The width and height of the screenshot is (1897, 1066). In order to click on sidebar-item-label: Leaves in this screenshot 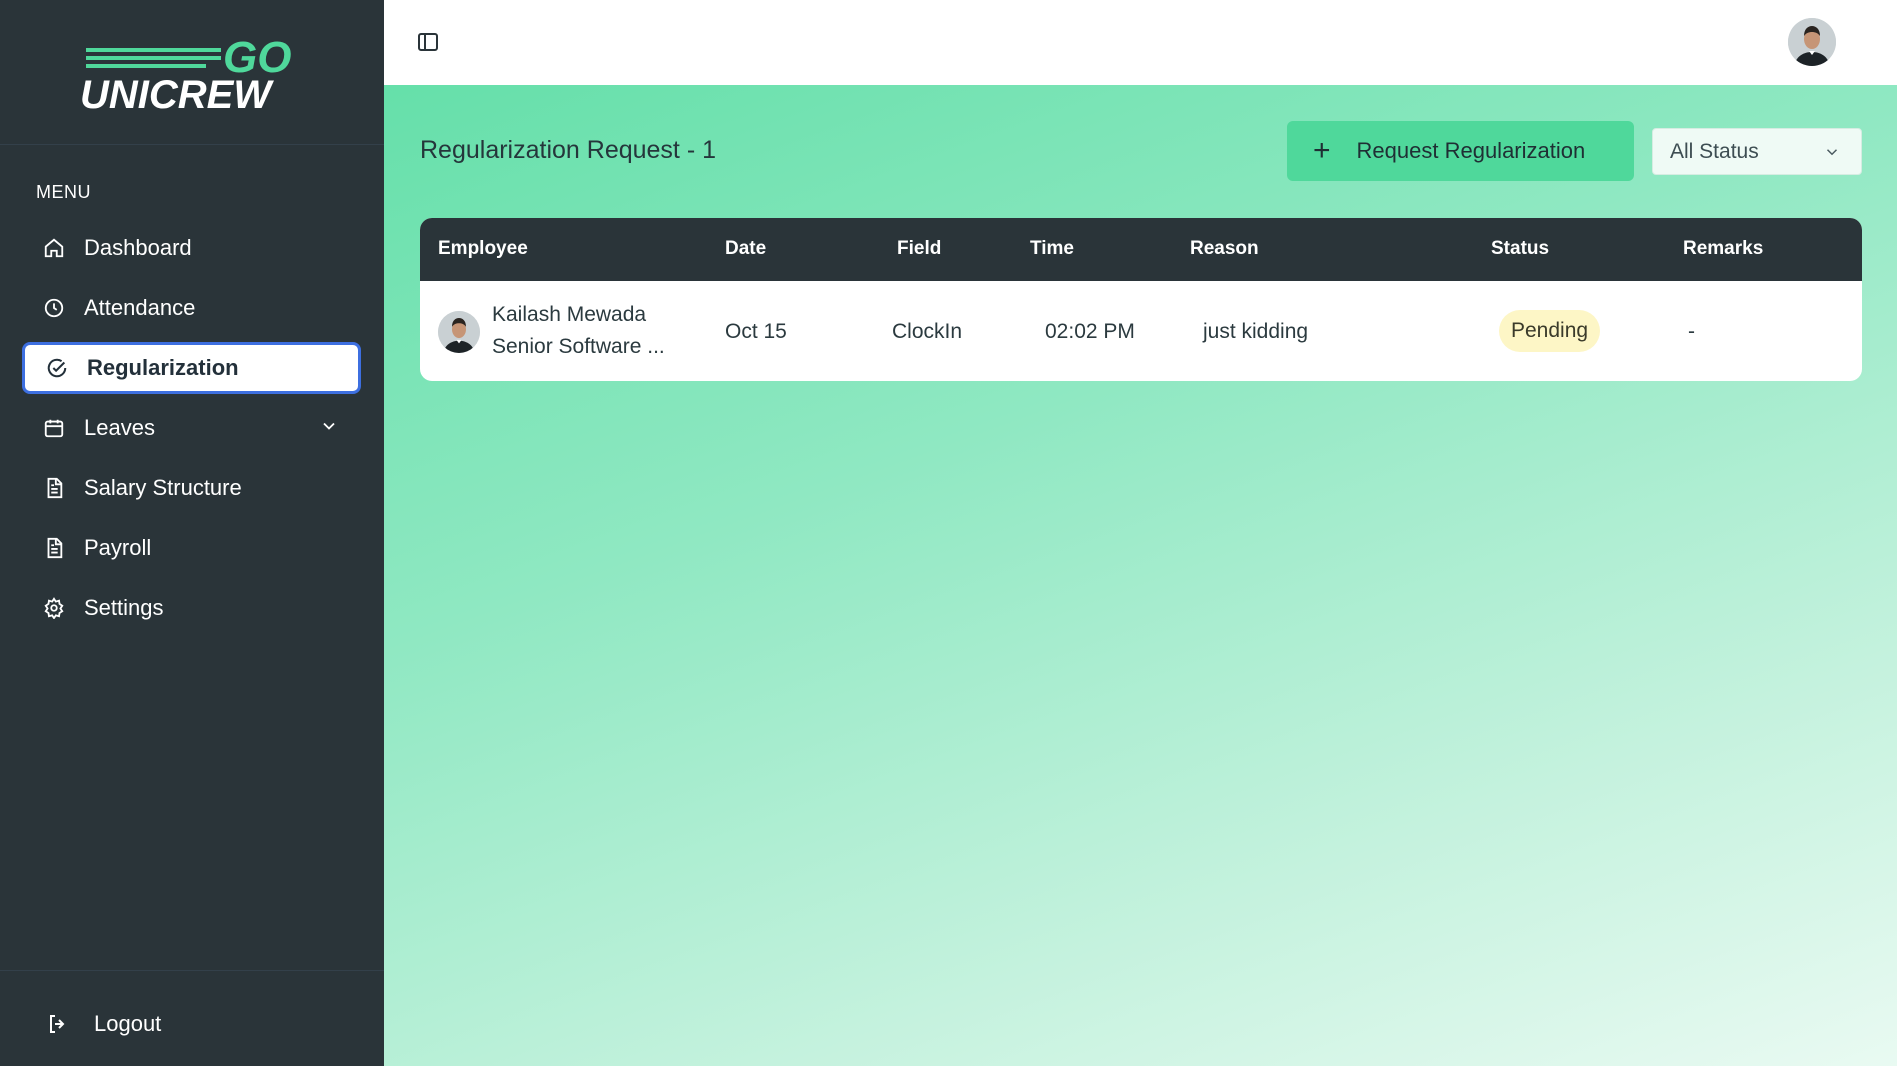, I will do `click(119, 427)`.